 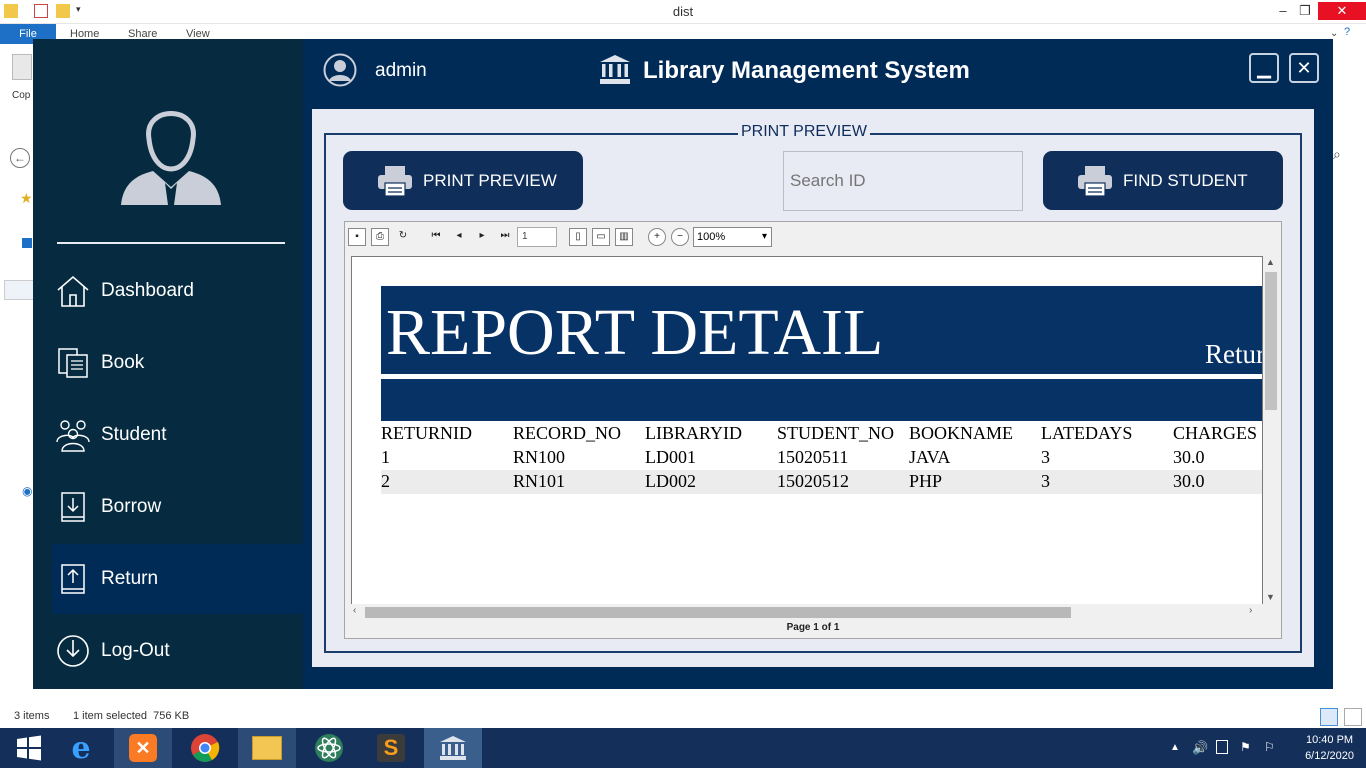 I want to click on library-app-icon, so click(x=453, y=748).